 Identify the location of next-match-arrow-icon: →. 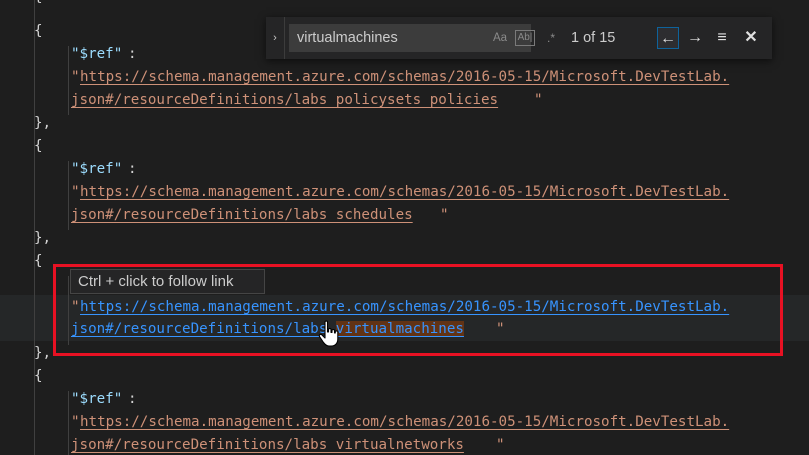
(695, 38).